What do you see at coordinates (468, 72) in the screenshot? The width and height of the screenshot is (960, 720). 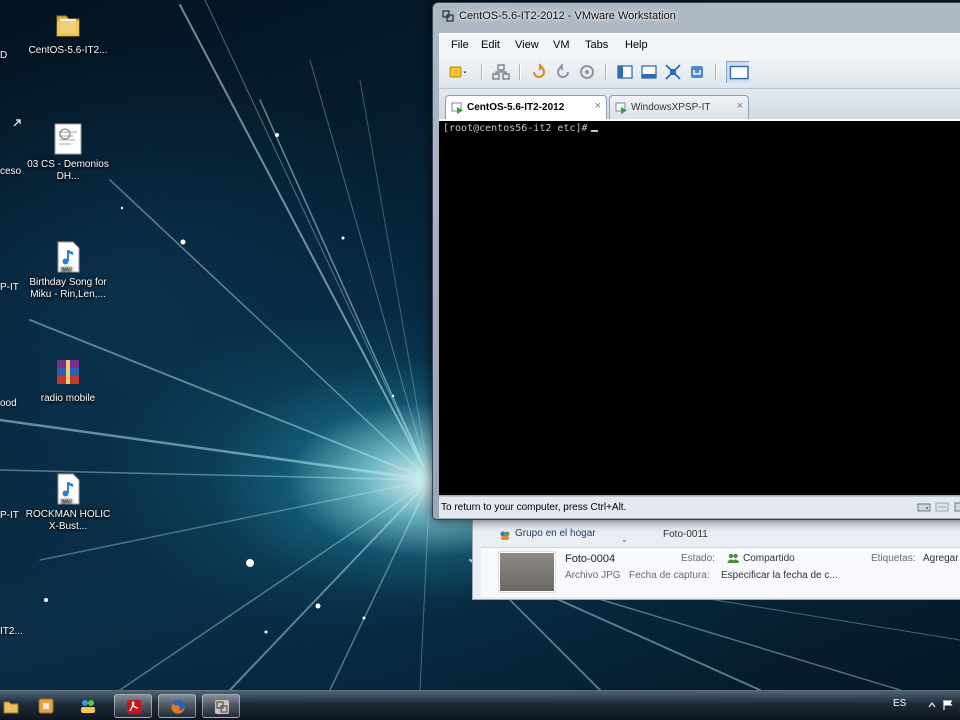 I see `dropdown-arrow-icon` at bounding box center [468, 72].